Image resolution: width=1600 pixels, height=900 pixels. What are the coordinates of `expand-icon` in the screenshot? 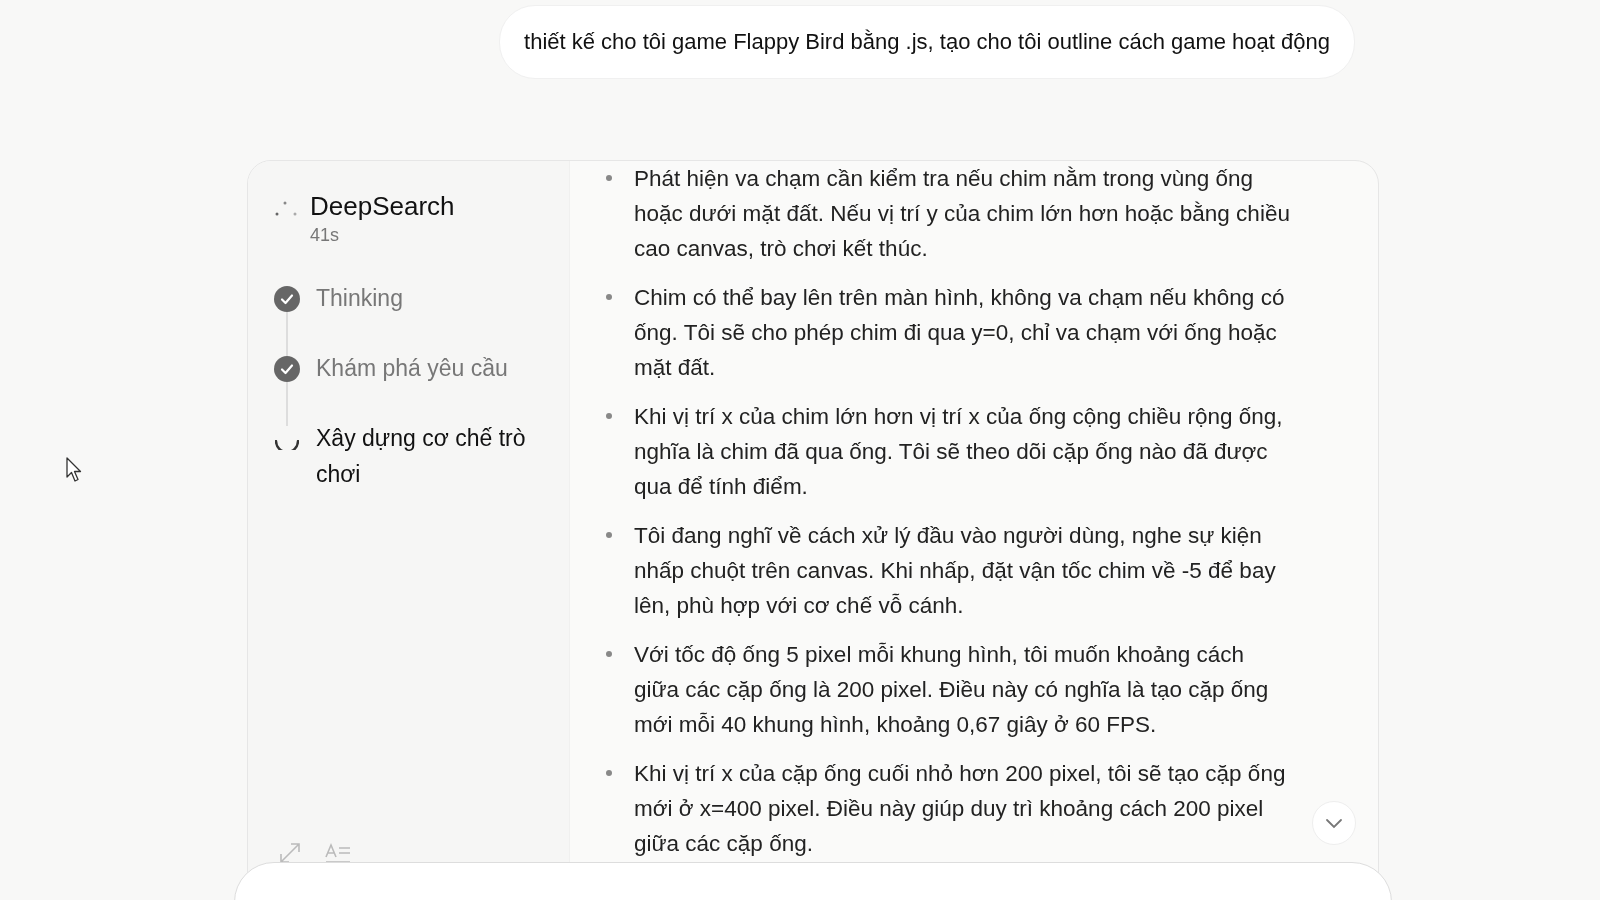 It's located at (290, 853).